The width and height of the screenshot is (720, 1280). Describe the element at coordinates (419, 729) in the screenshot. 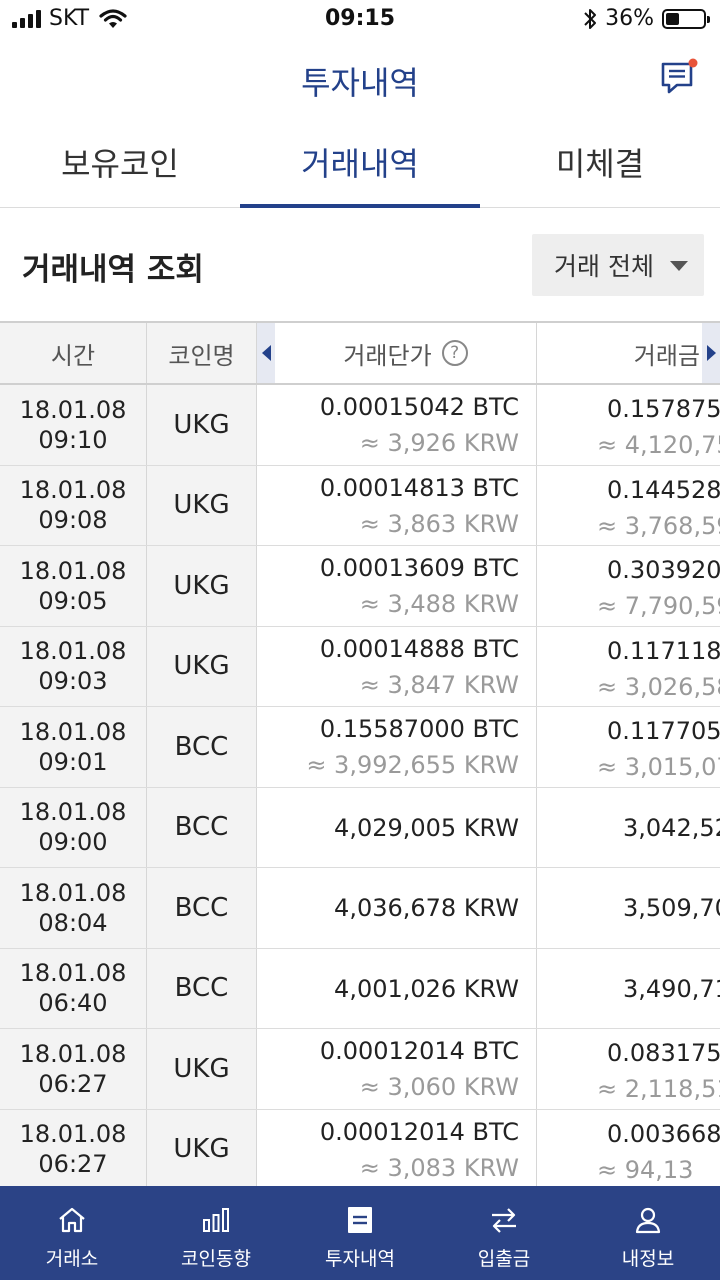

I see `price-value: 0.15587000 BTC` at that location.